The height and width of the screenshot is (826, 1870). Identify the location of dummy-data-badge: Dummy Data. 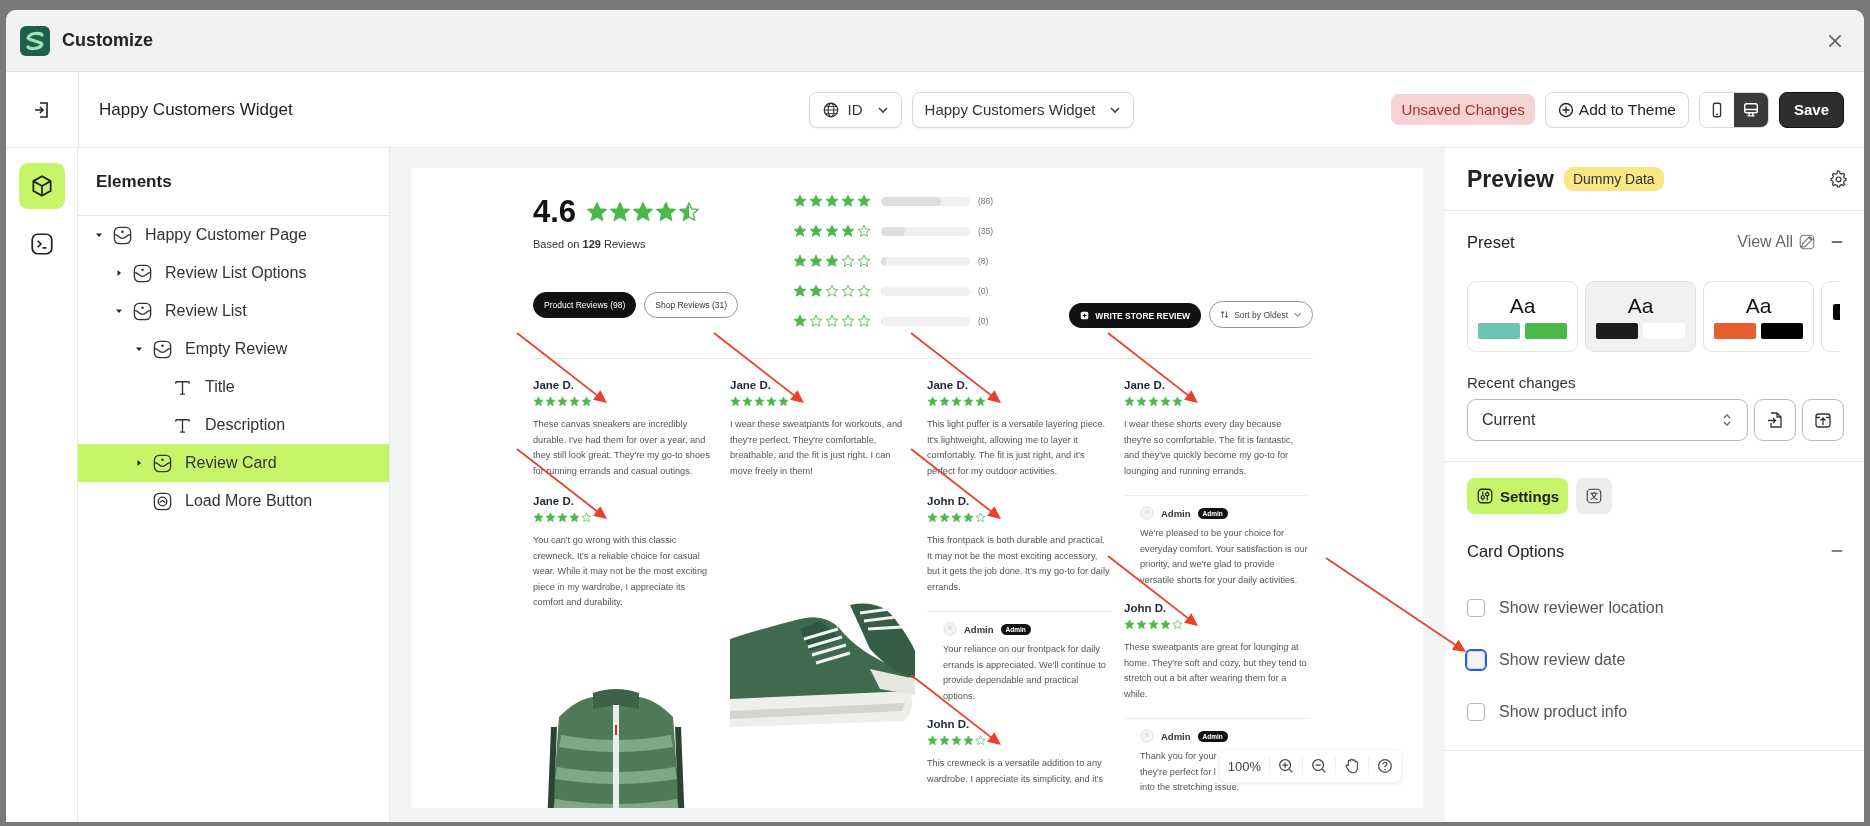
(1613, 179).